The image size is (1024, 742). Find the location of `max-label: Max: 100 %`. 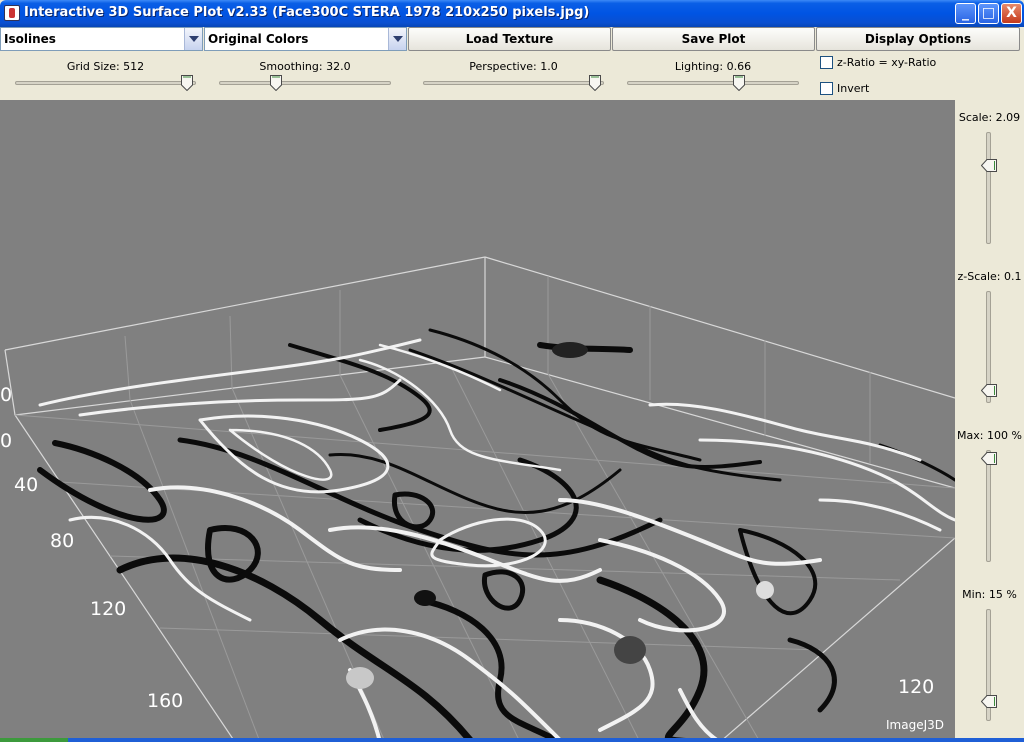

max-label: Max: 100 % is located at coordinates (989, 435).